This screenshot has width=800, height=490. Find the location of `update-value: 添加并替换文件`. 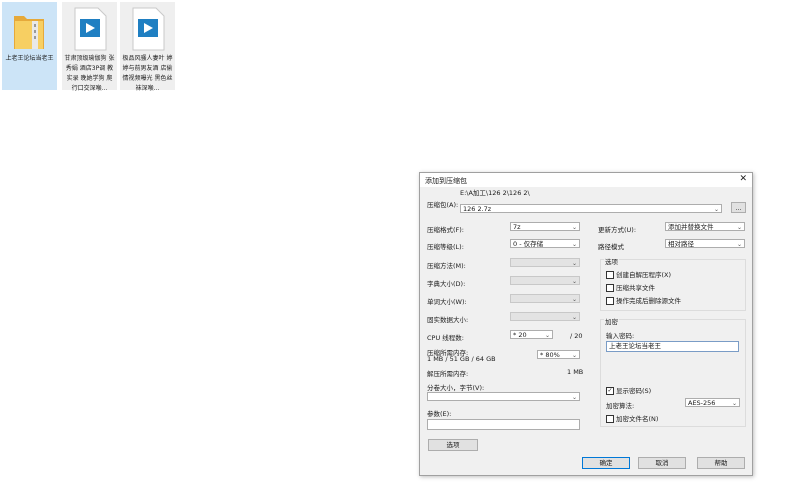

update-value: 添加并替换文件 is located at coordinates (691, 227).